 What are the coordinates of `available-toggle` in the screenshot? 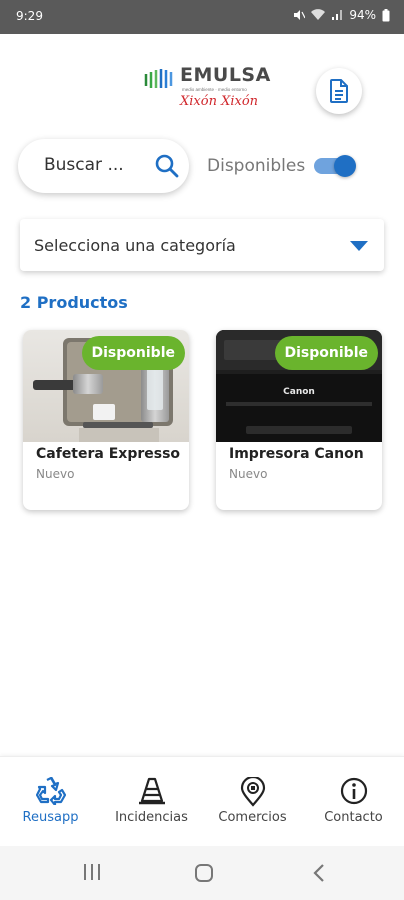 It's located at (335, 166).